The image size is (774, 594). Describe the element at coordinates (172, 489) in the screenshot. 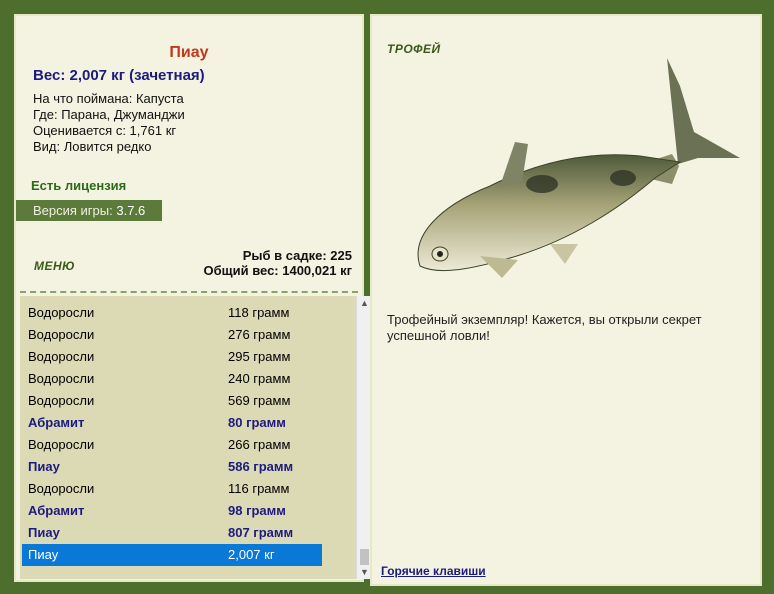

I see `list-item: Водоросли 116 грамм` at that location.